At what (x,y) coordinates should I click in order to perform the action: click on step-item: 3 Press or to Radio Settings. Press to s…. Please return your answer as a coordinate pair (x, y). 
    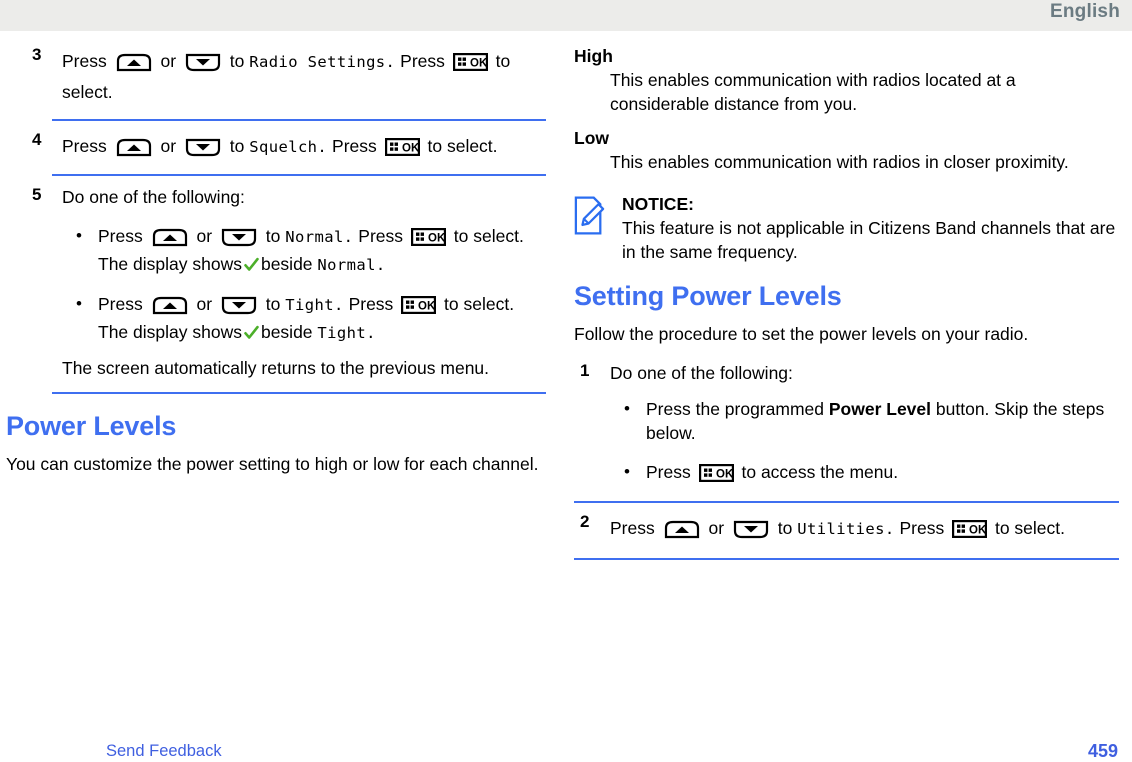
    Looking at the image, I should click on (286, 78).